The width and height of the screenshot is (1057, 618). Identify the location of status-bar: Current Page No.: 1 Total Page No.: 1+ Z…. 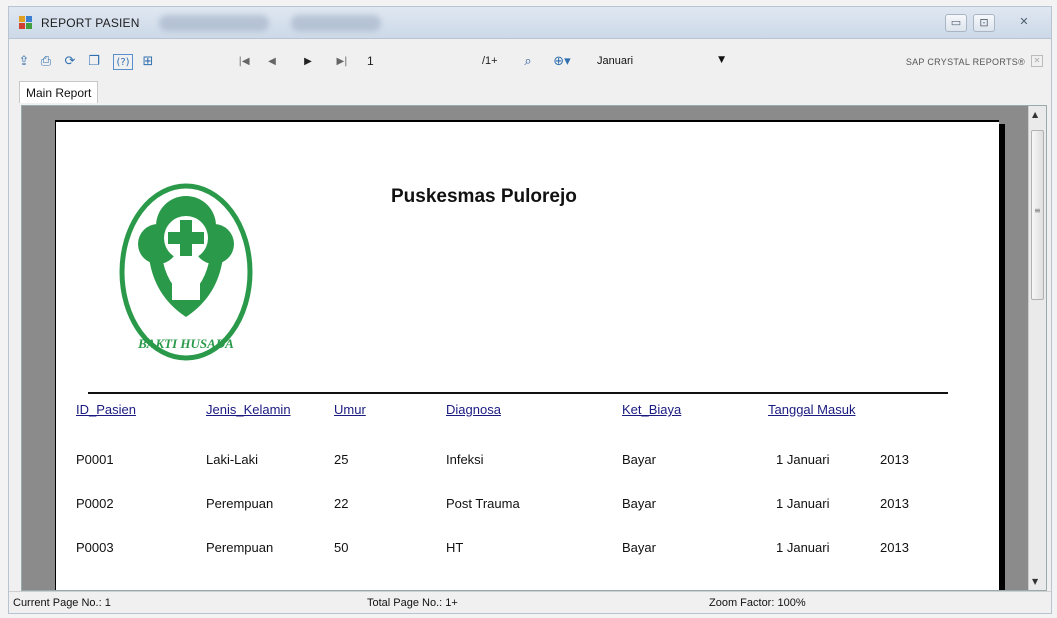
(530, 602).